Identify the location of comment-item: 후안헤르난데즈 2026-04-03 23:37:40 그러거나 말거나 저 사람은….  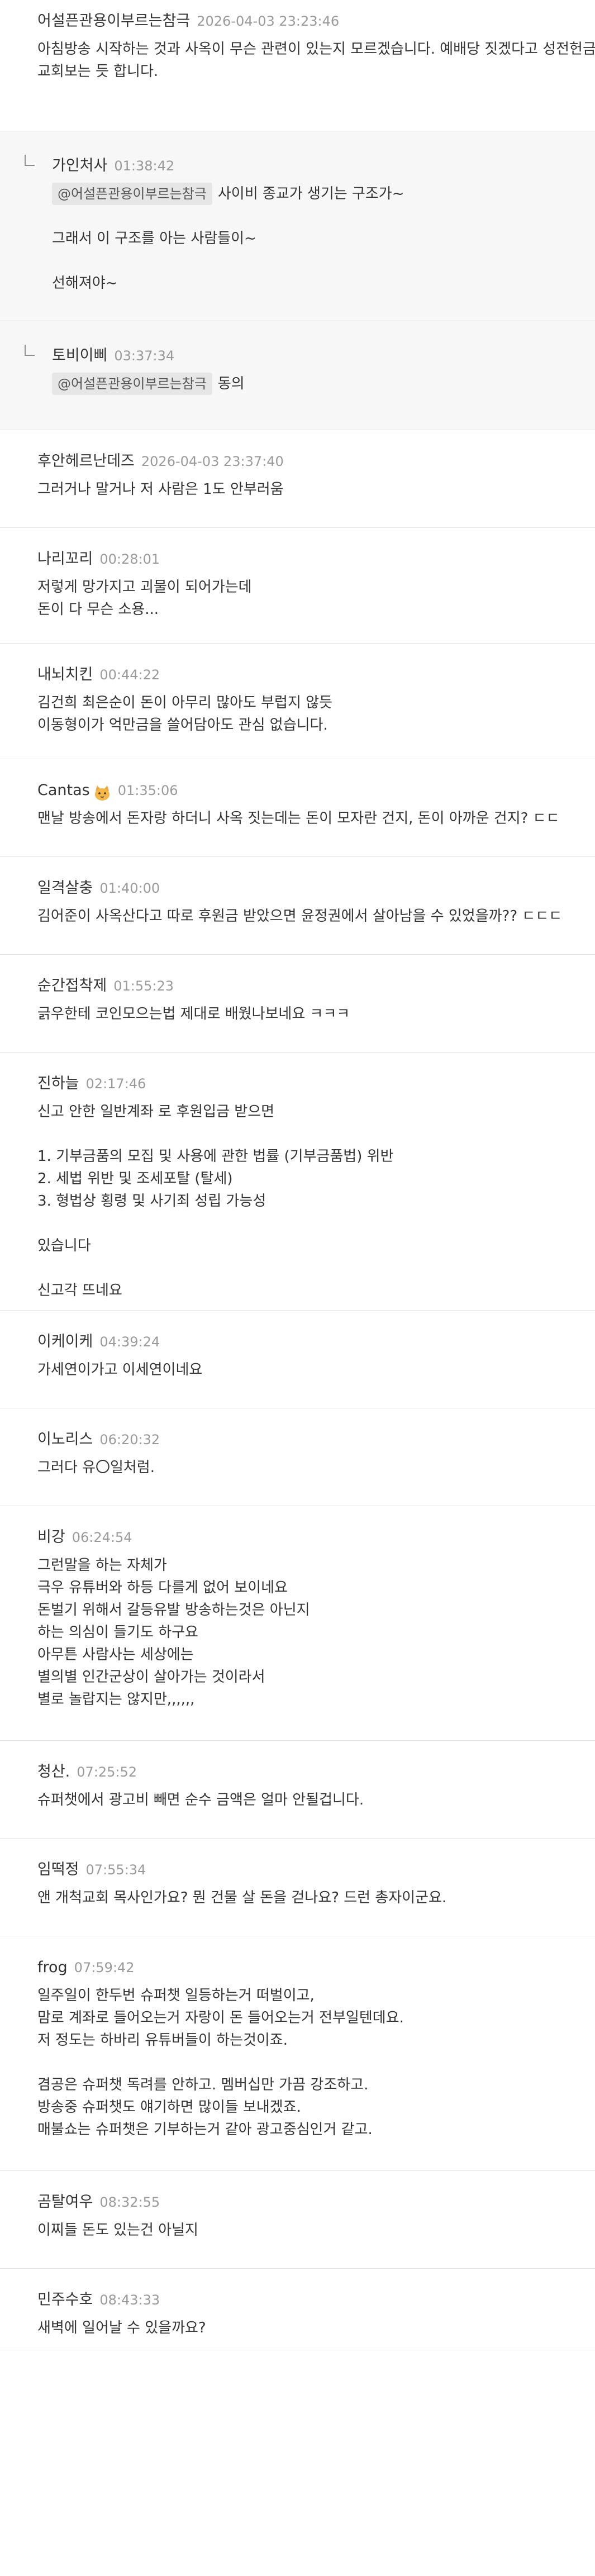
(297, 479).